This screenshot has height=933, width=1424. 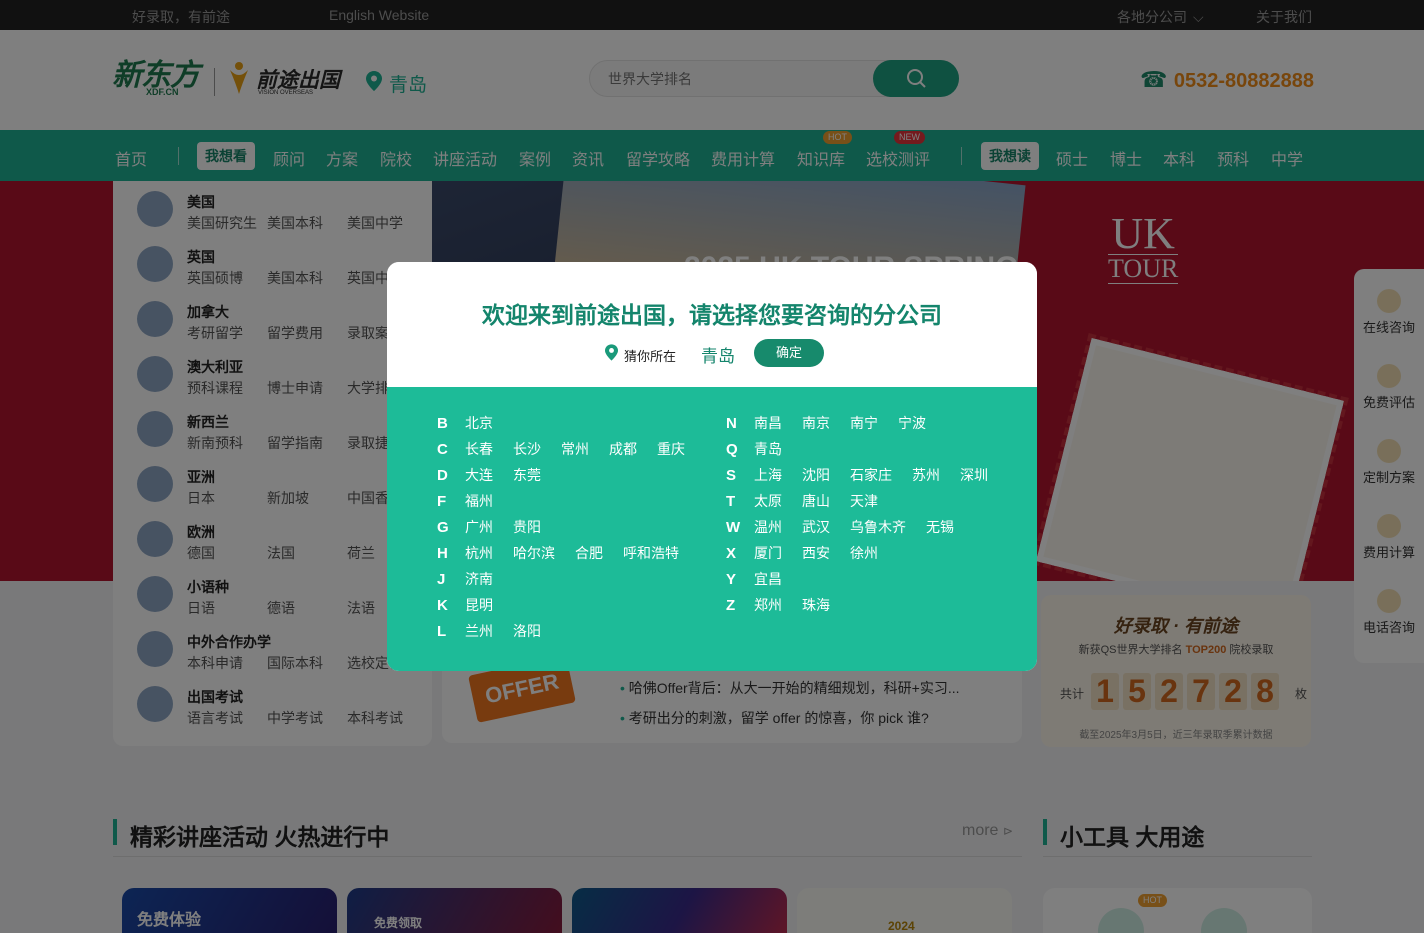 I want to click on city-group-z: Z 郑州 珠海, so click(x=788, y=608).